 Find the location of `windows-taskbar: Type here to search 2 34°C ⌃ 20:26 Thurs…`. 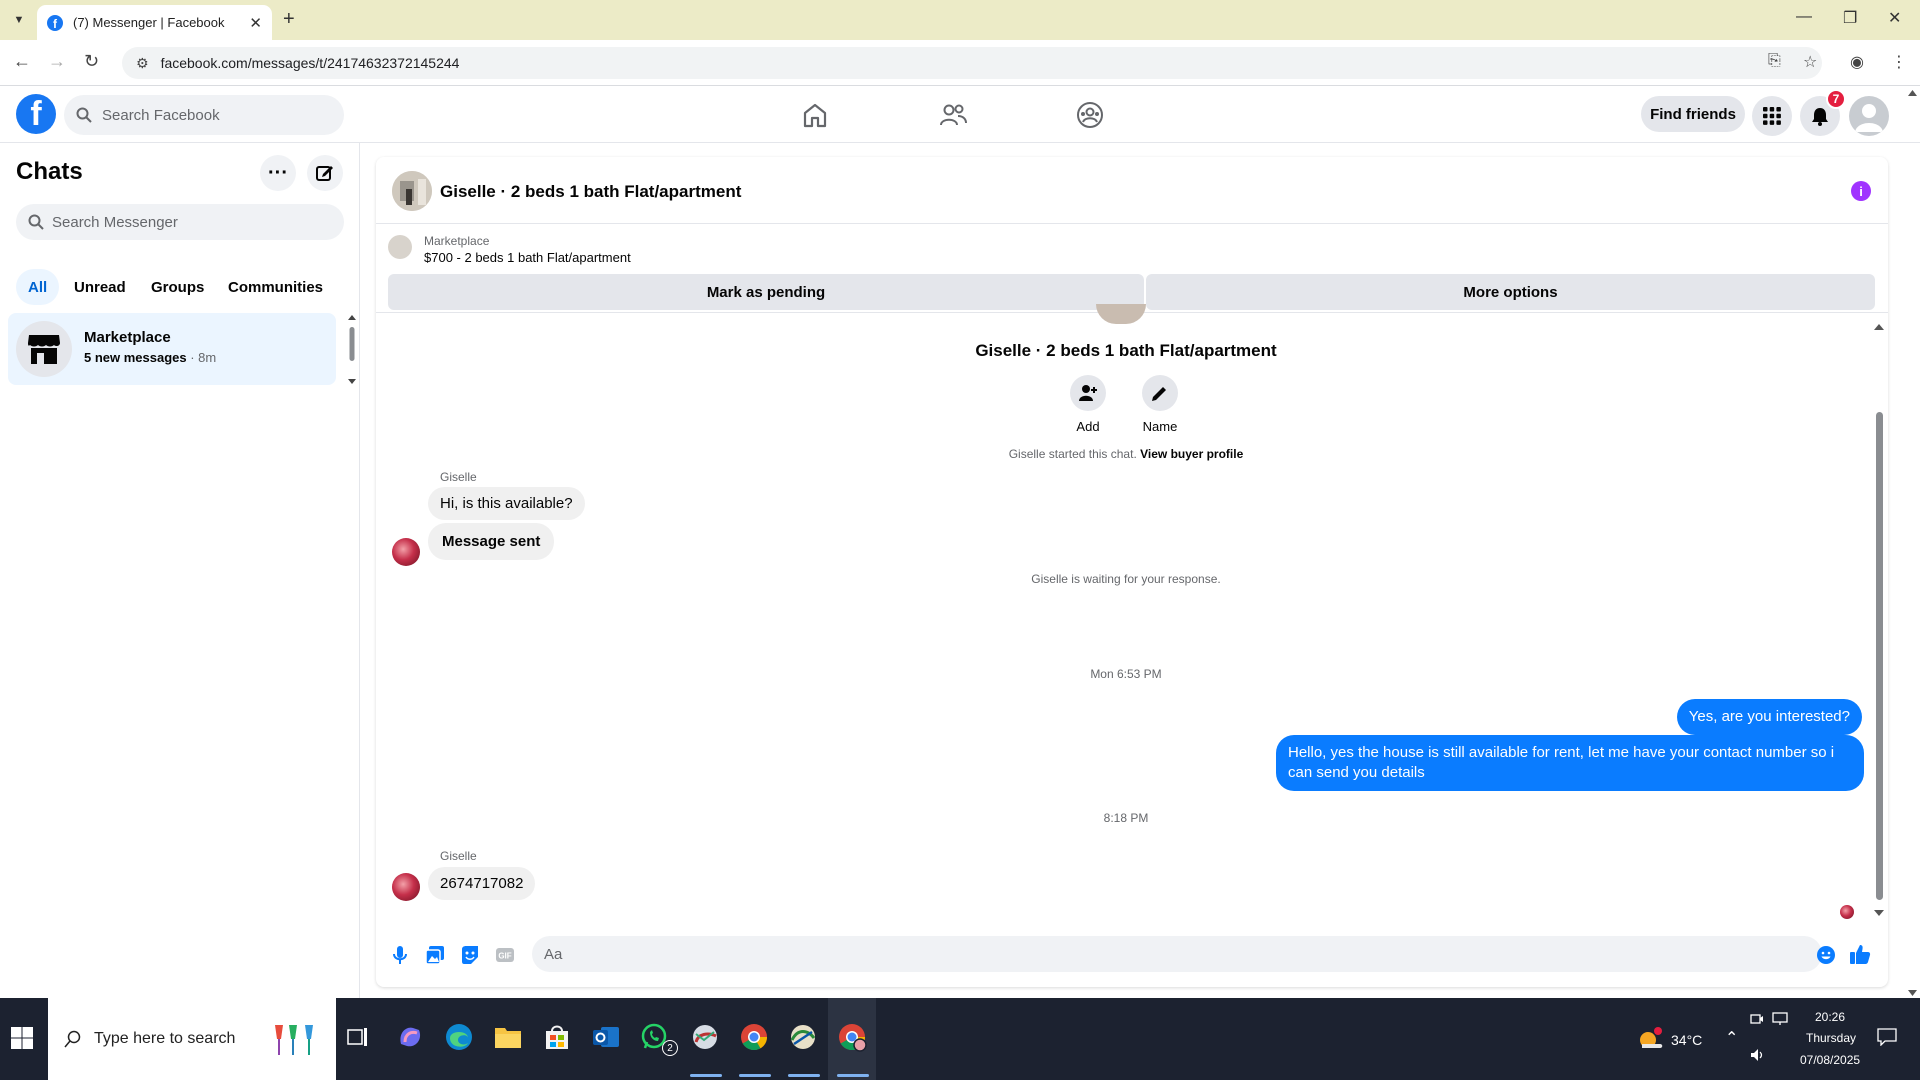

windows-taskbar: Type here to search 2 34°C ⌃ 20:26 Thurs… is located at coordinates (960, 1039).